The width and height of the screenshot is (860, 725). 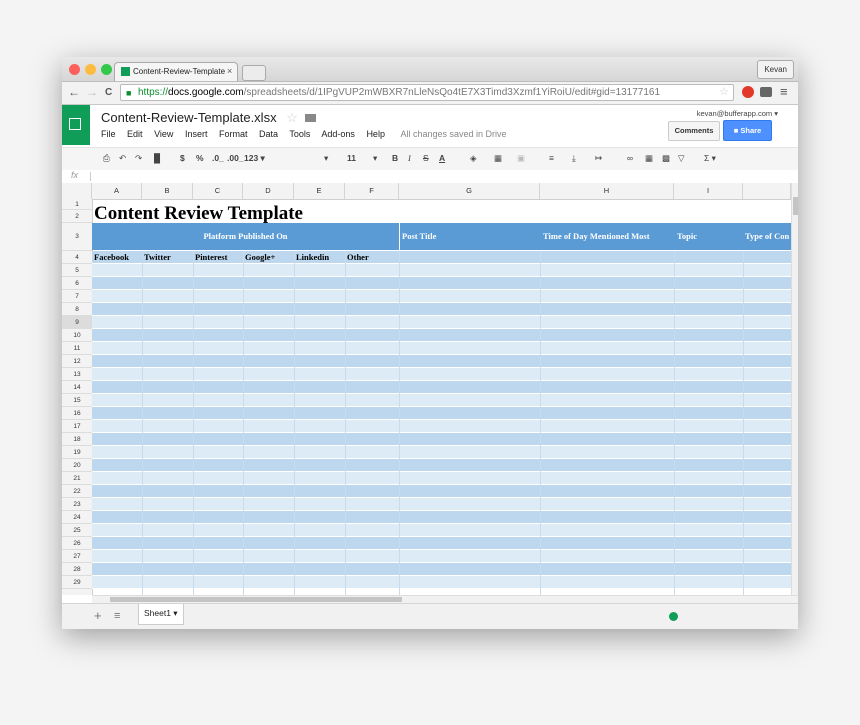 I want to click on row-header: 25, so click(x=77, y=530).